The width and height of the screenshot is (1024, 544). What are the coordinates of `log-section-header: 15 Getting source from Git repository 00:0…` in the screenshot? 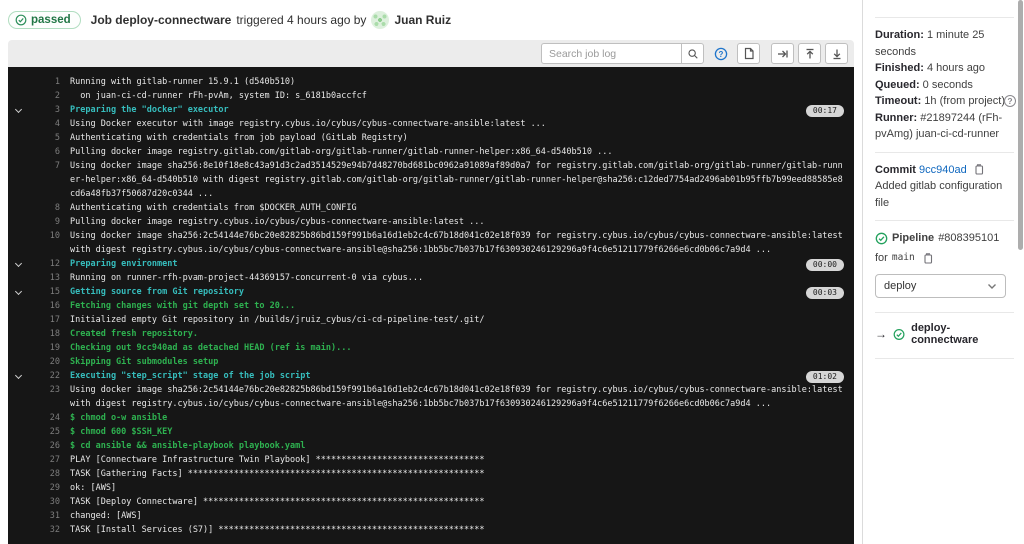 It's located at (431, 292).